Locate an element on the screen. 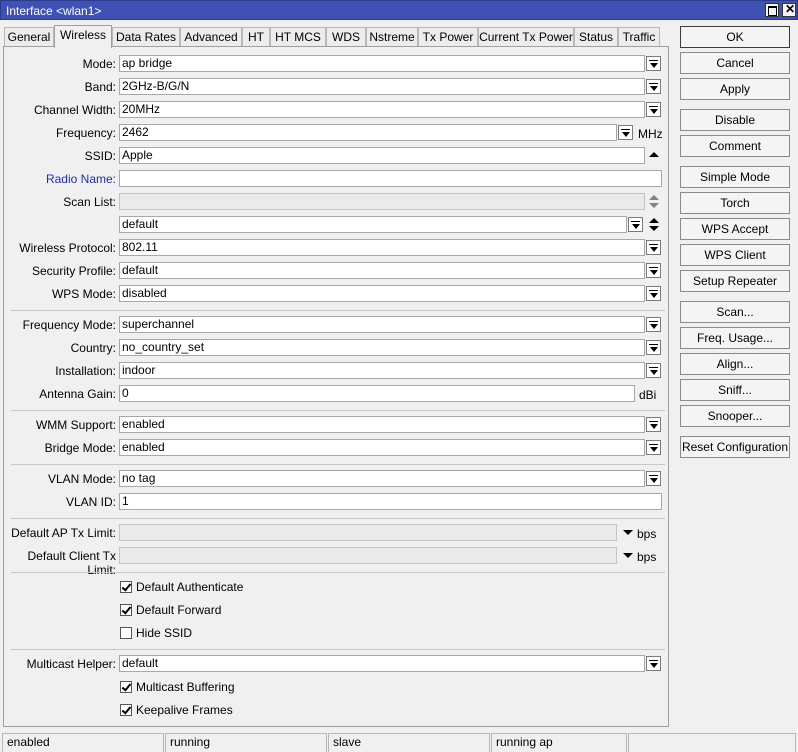 The height and width of the screenshot is (752, 798). tab-wds: WDS is located at coordinates (346, 37).